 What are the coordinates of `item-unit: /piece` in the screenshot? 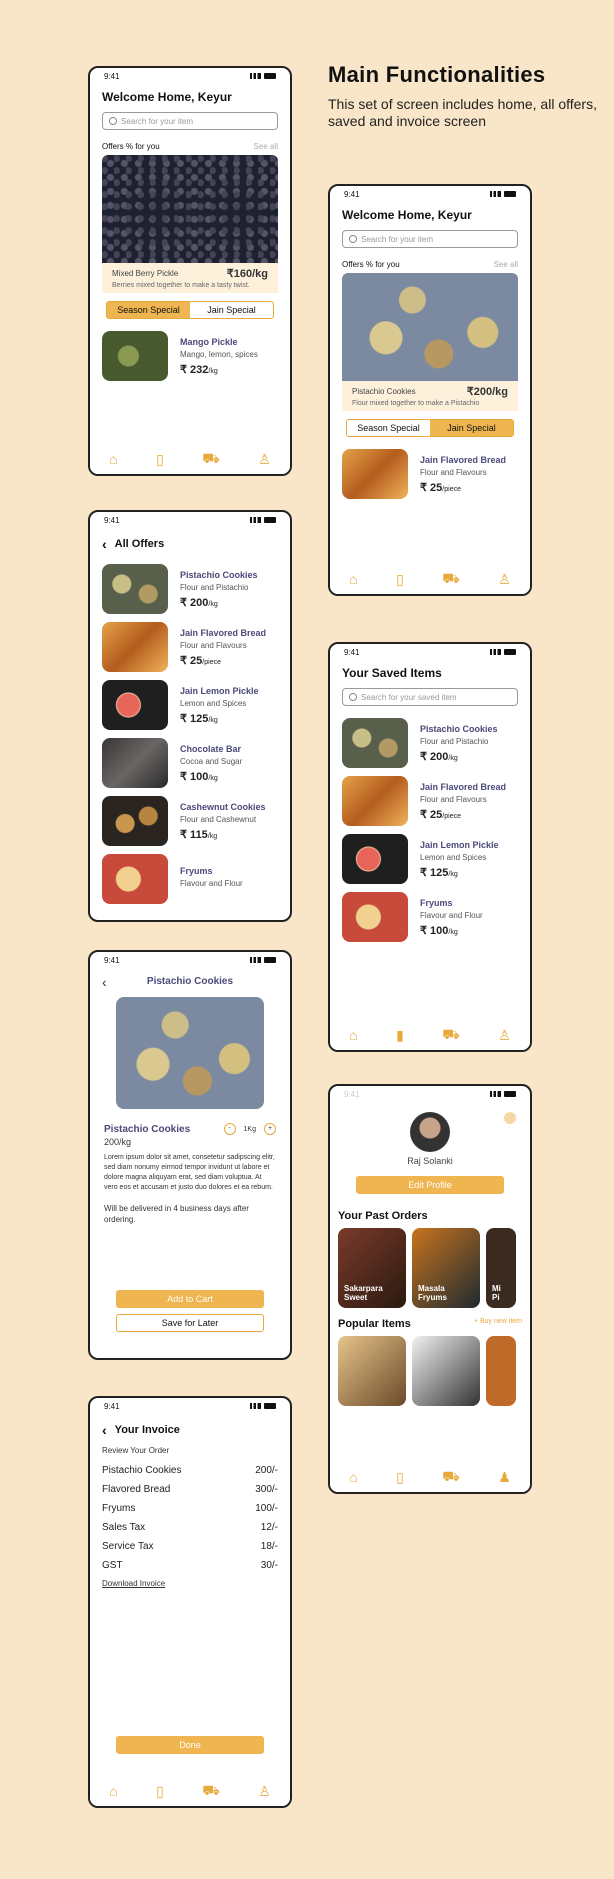 It's located at (211, 662).